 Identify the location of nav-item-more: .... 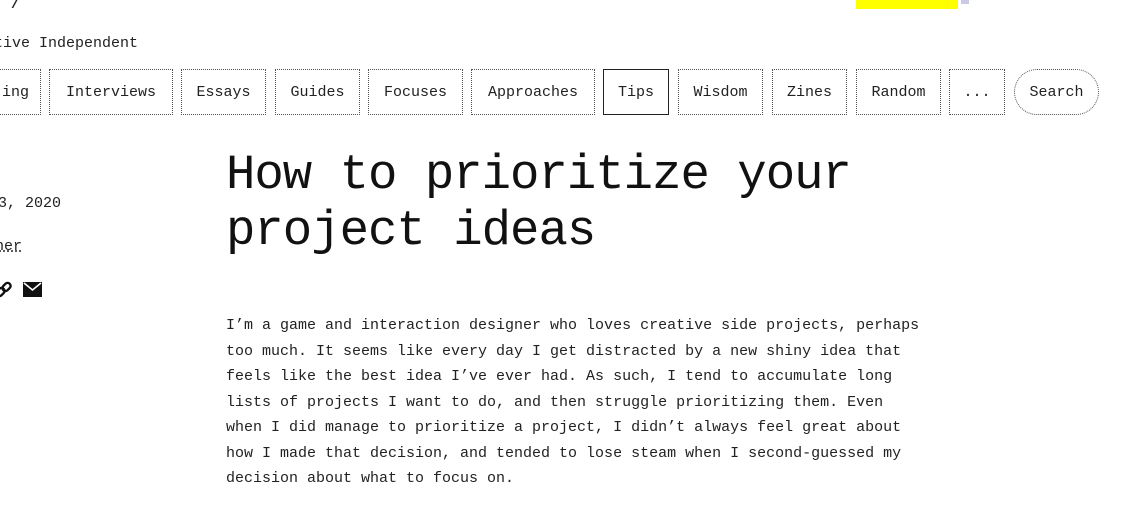
(977, 92).